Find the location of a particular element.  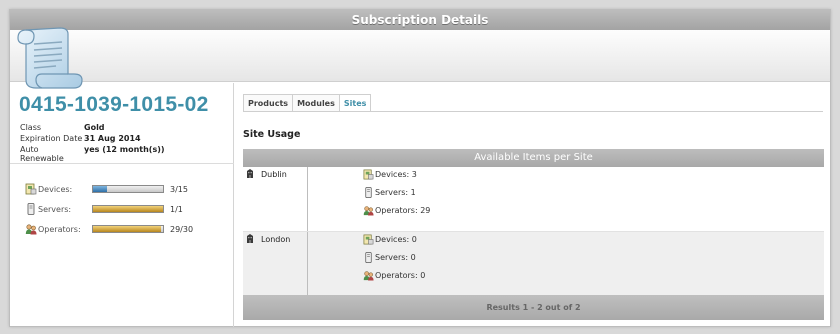

tab-products: Products is located at coordinates (268, 102).